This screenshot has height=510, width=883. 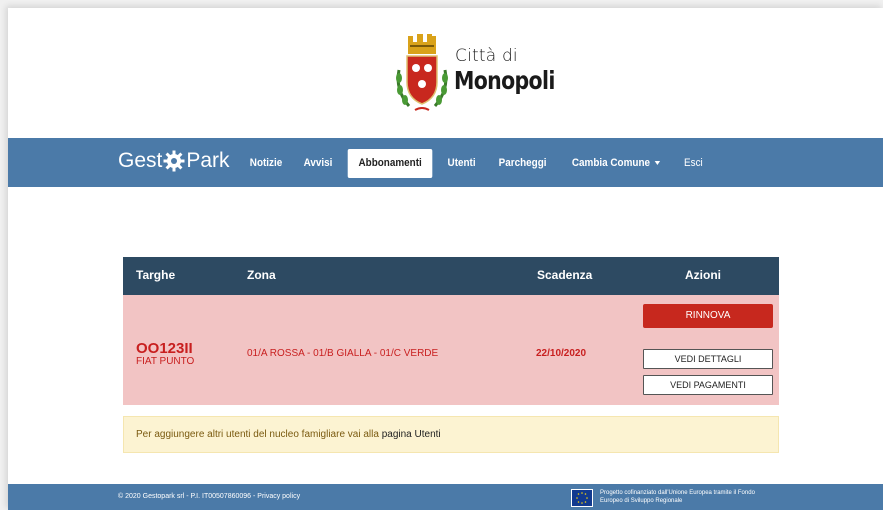 What do you see at coordinates (610, 163) in the screenshot?
I see `nav-item-cambia-comune-label: Cambia Comune` at bounding box center [610, 163].